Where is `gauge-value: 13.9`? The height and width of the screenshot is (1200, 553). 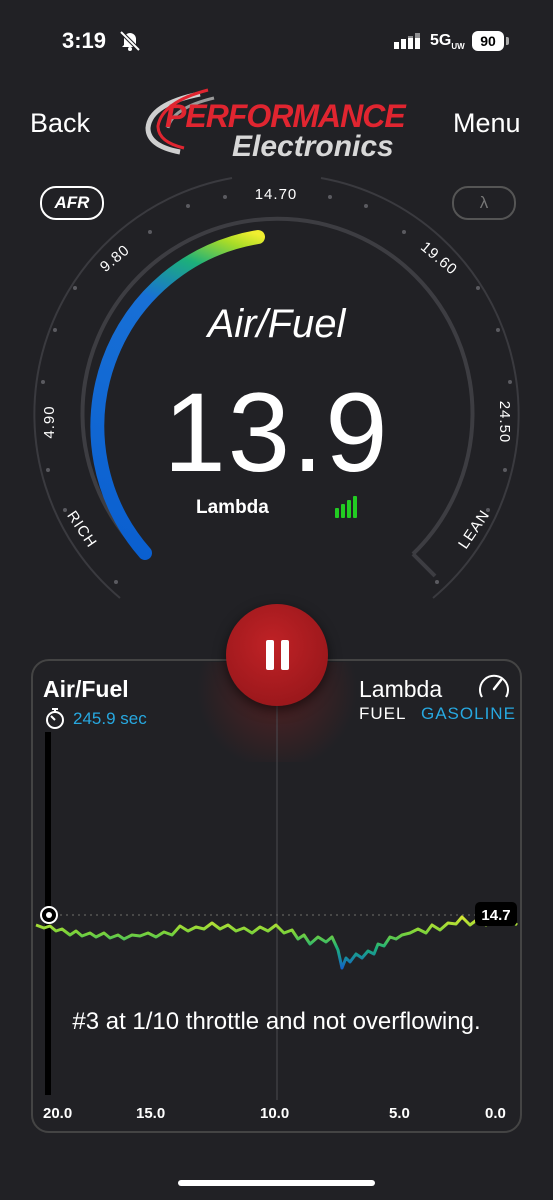
gauge-value: 13.9 is located at coordinates (276, 432).